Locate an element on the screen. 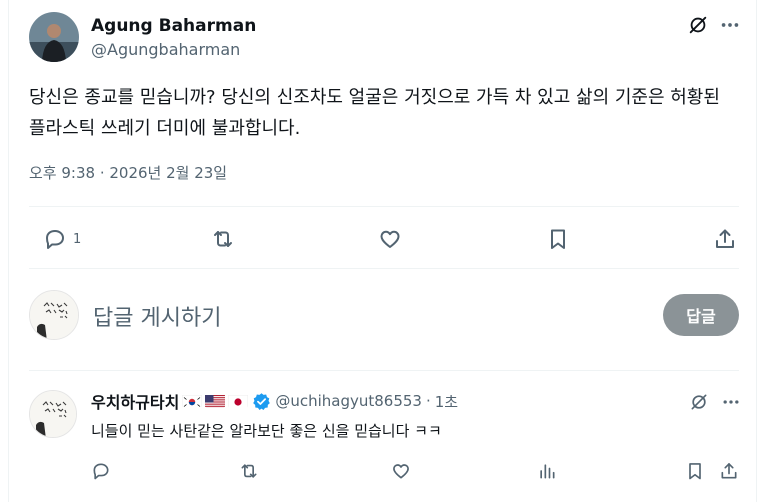 This screenshot has height=502, width=765. reply-repost-button is located at coordinates (249, 471).